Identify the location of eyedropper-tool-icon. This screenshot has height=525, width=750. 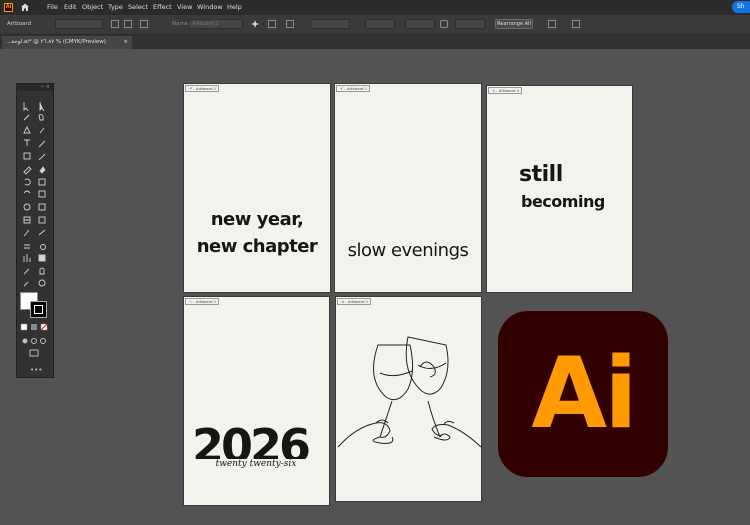
(26, 233).